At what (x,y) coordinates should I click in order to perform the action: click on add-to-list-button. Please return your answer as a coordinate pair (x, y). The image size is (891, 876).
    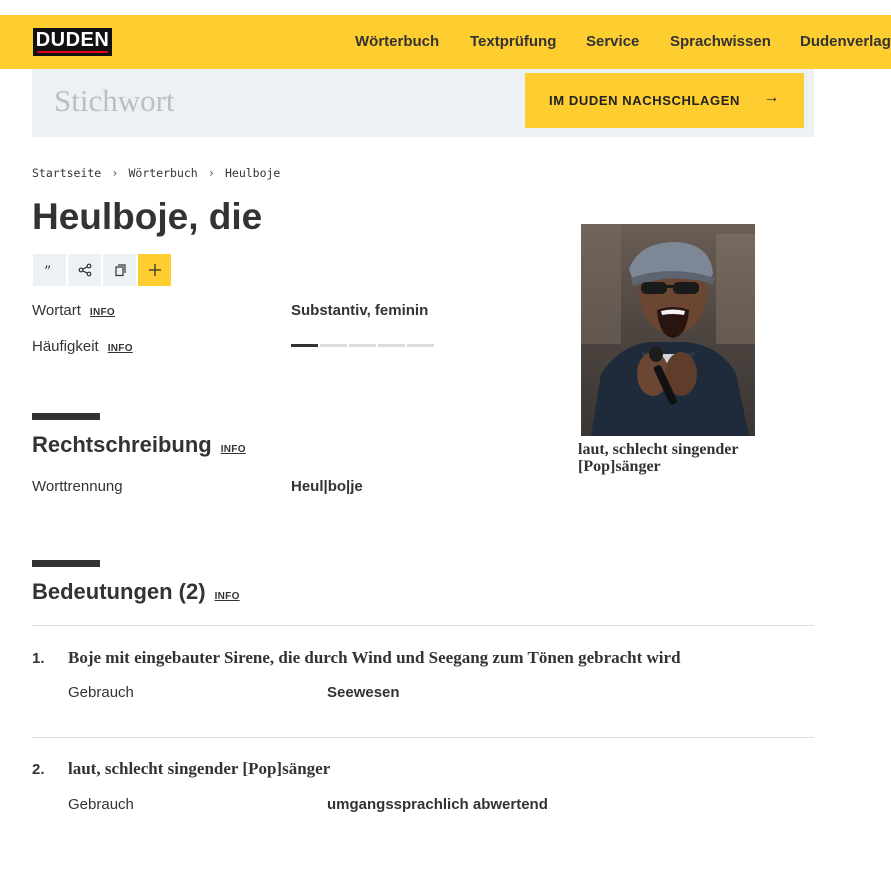
    Looking at the image, I should click on (154, 270).